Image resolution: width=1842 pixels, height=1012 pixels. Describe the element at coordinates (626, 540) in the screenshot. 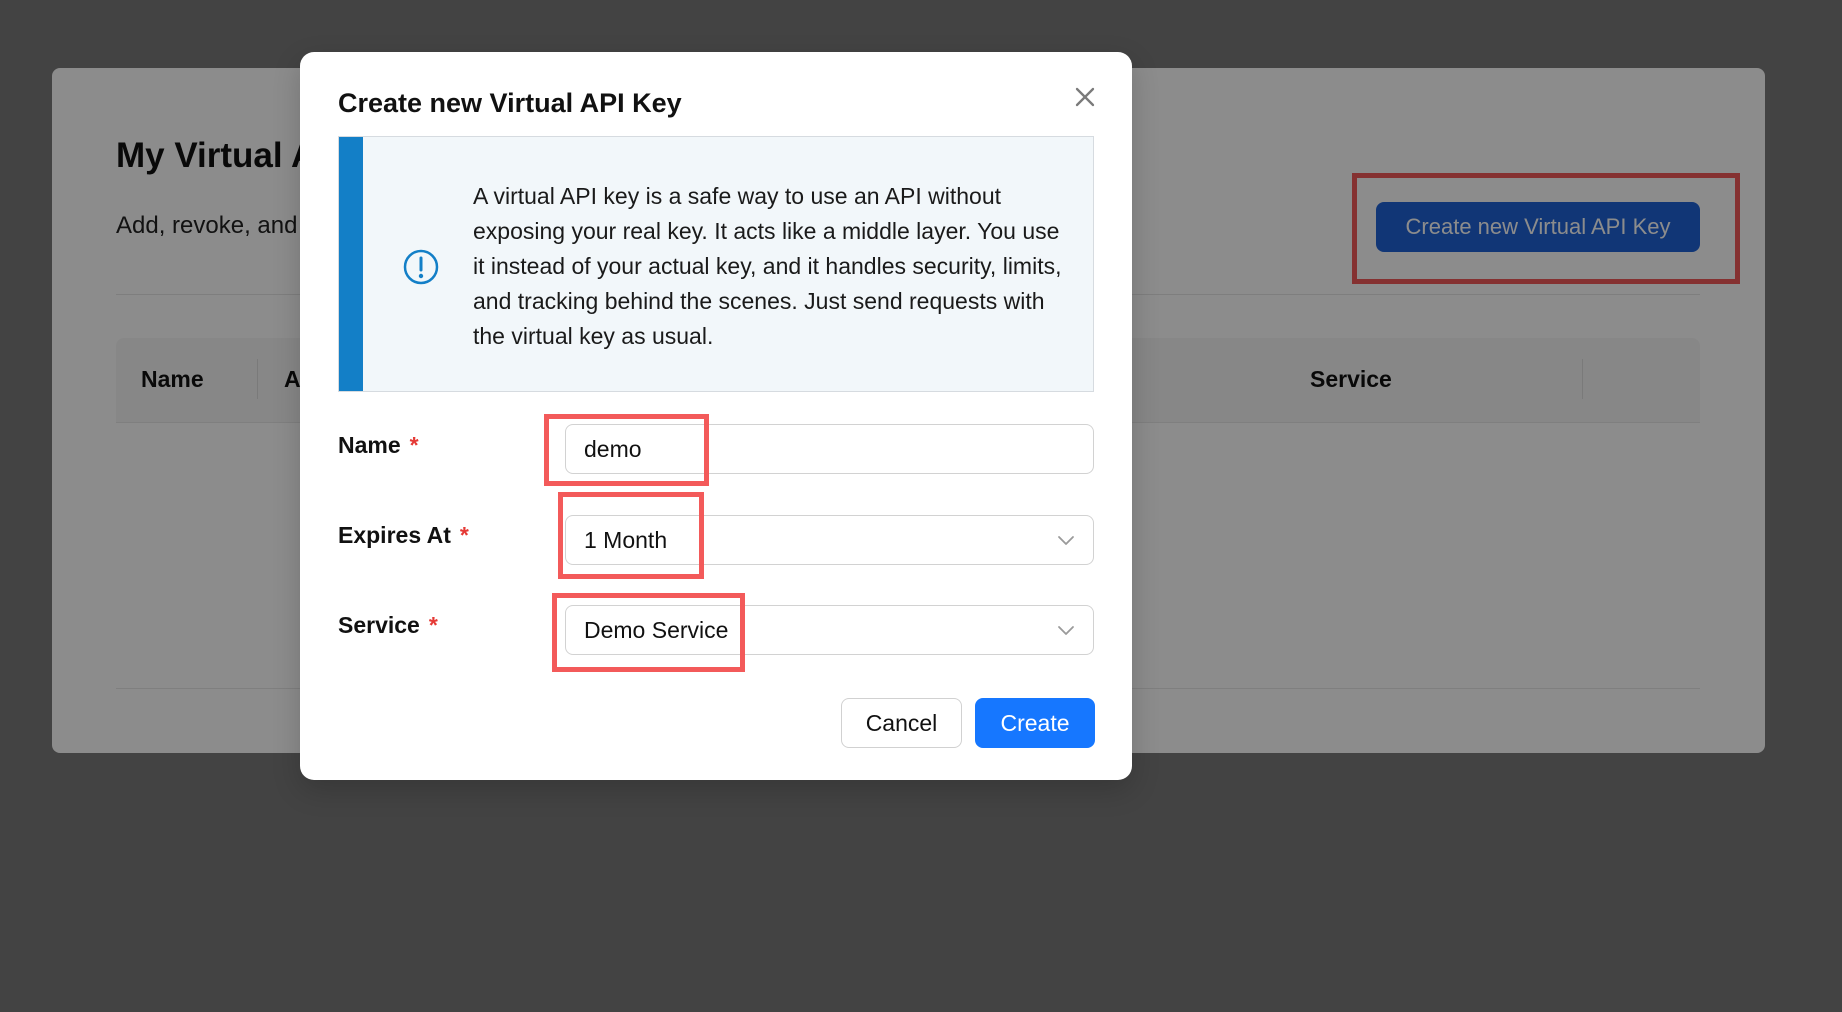

I see `expires-at-value: 1 Month` at that location.